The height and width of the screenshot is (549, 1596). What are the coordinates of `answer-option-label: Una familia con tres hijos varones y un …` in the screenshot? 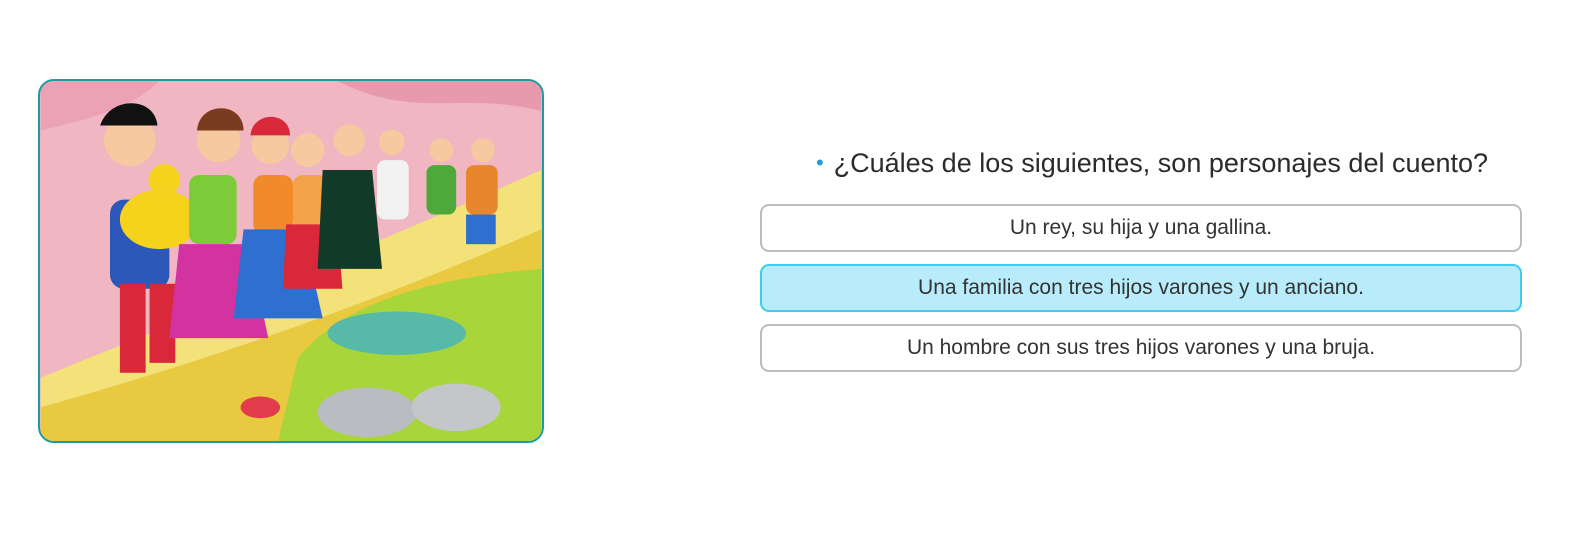 It's located at (1141, 287).